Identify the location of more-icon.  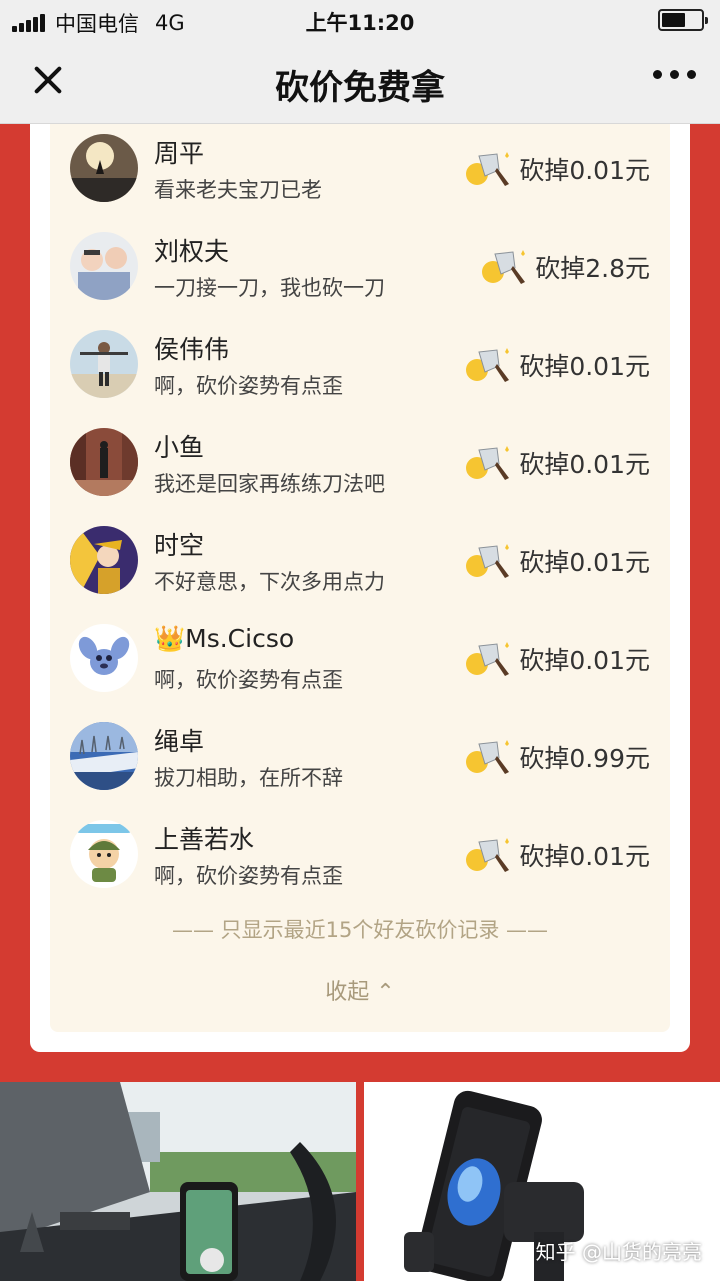
(670, 74).